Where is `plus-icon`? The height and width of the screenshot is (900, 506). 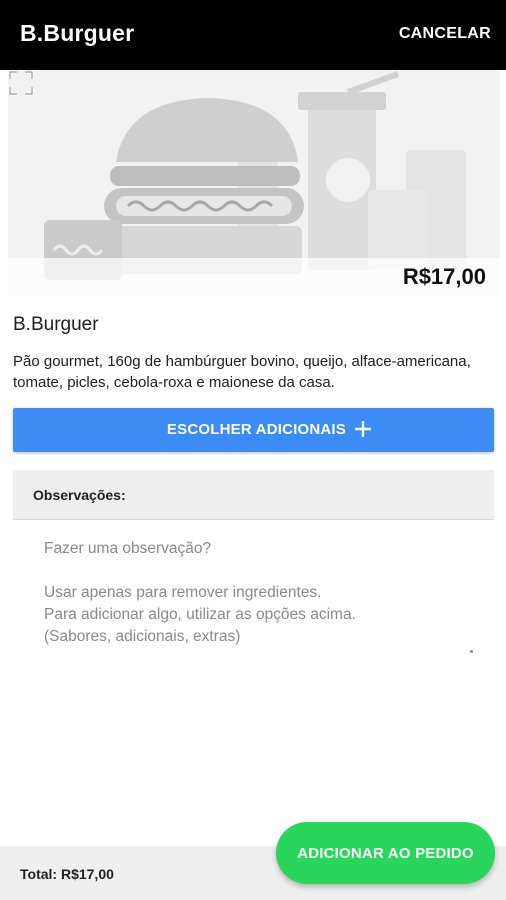 plus-icon is located at coordinates (363, 429).